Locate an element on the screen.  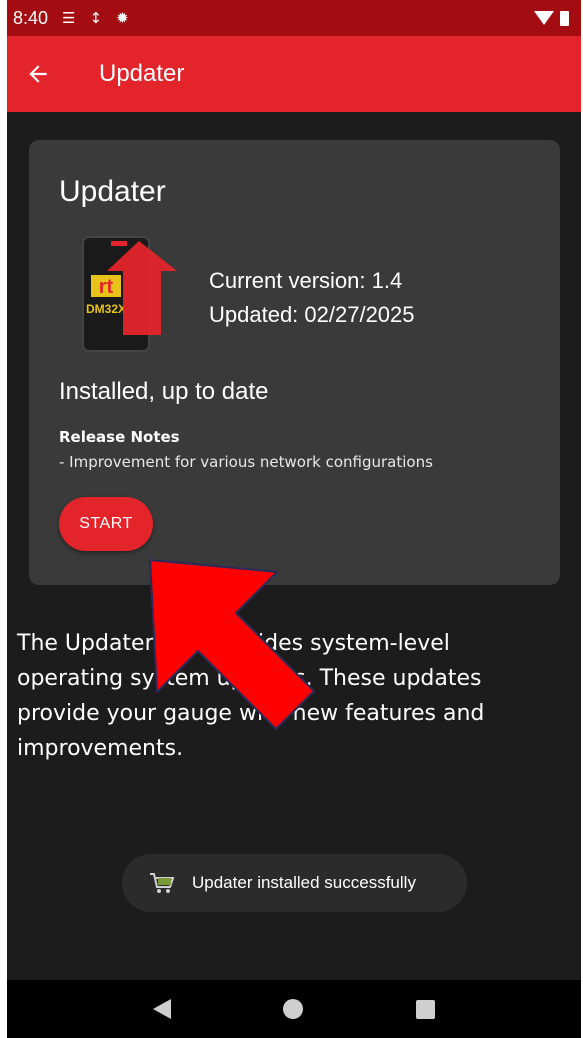
card-title: Updater is located at coordinates (112, 191).